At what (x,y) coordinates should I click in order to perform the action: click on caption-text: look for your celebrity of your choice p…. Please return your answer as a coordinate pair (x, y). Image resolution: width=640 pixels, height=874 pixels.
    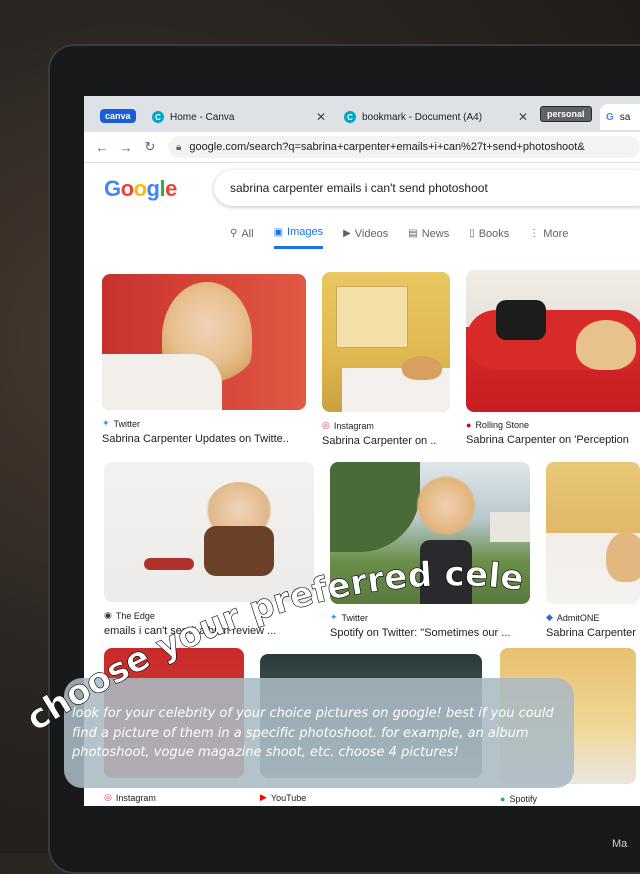
    Looking at the image, I should click on (313, 733).